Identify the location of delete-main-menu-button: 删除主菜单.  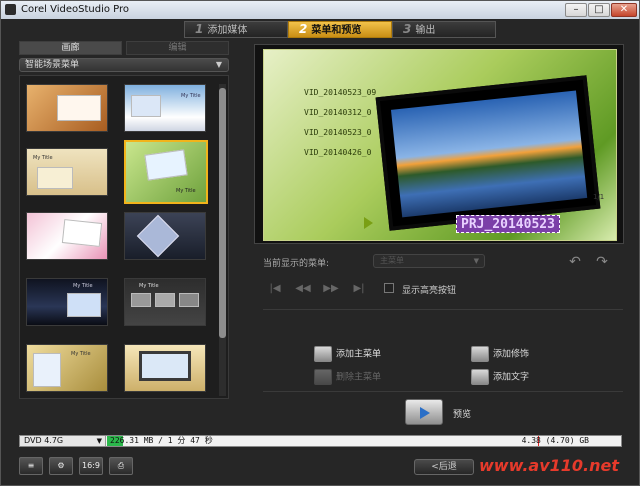
(347, 377).